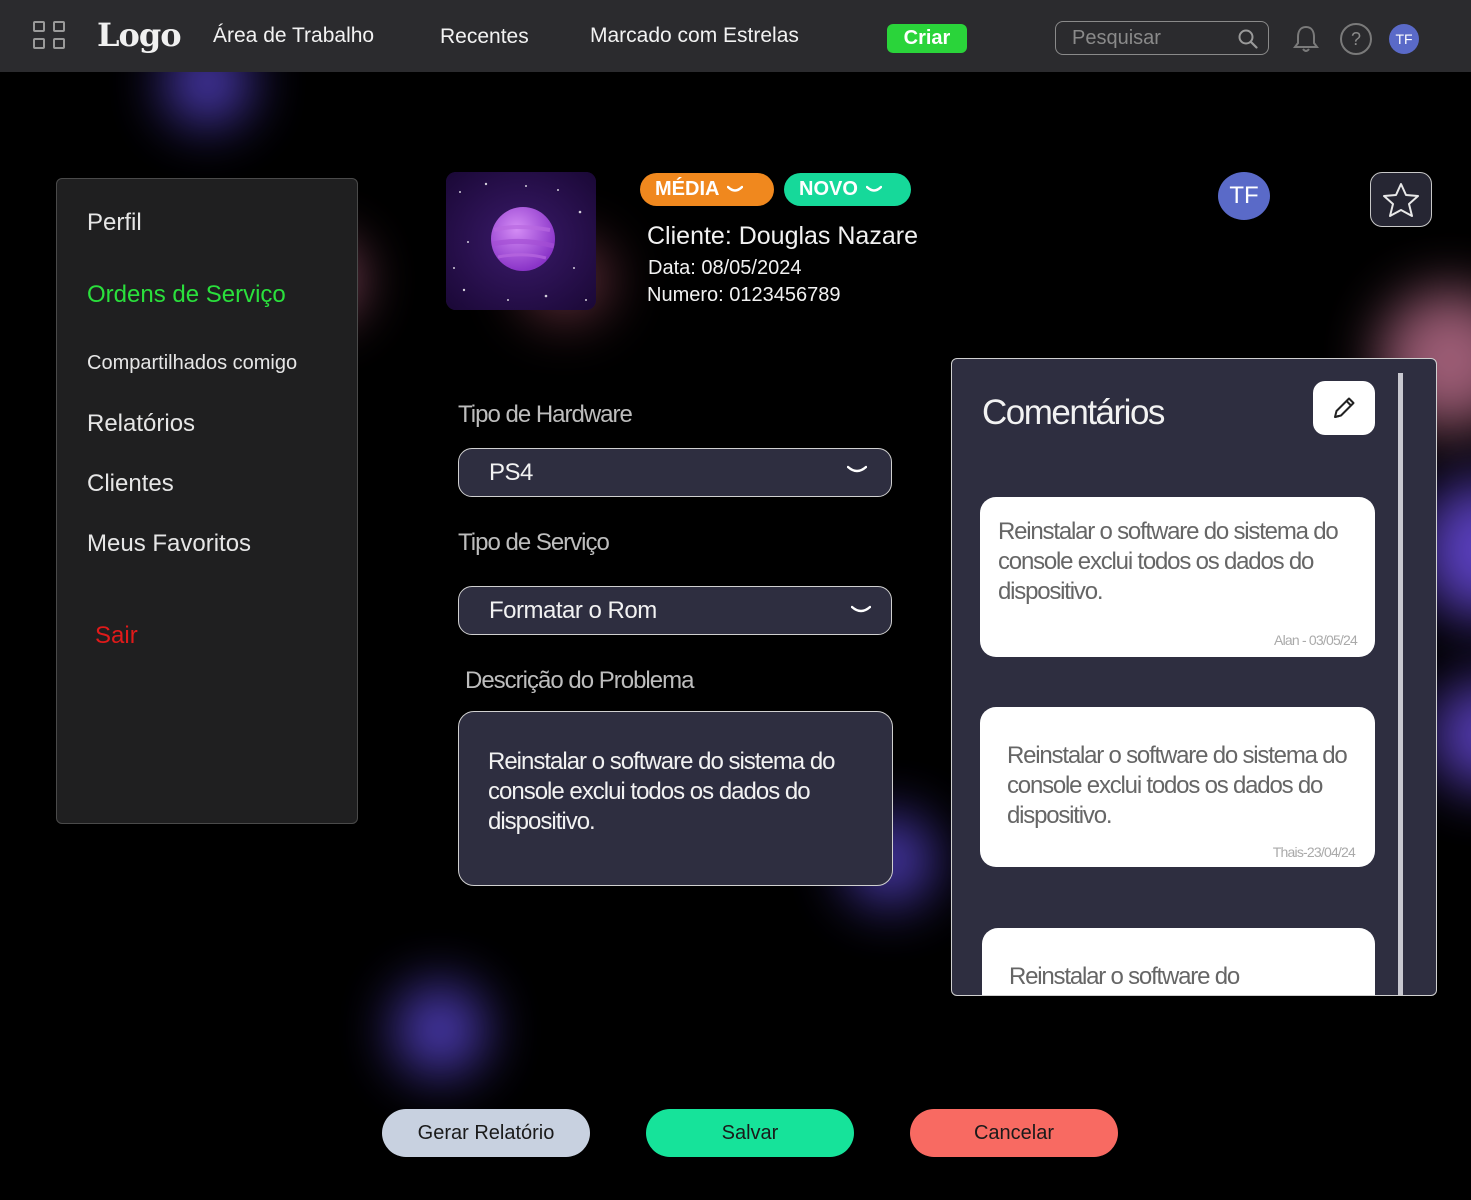  Describe the element at coordinates (573, 610) in the screenshot. I see `service-value: Formatar o Rom` at that location.